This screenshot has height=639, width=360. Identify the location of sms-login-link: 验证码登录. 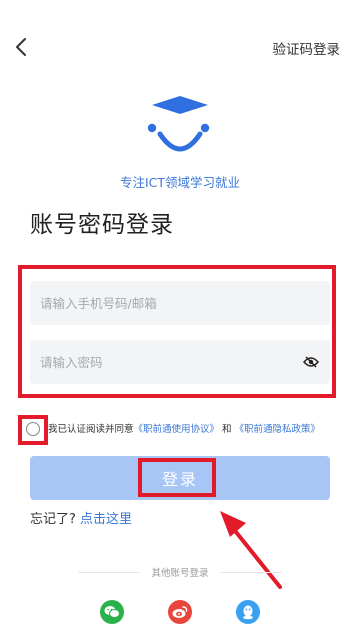
(307, 48).